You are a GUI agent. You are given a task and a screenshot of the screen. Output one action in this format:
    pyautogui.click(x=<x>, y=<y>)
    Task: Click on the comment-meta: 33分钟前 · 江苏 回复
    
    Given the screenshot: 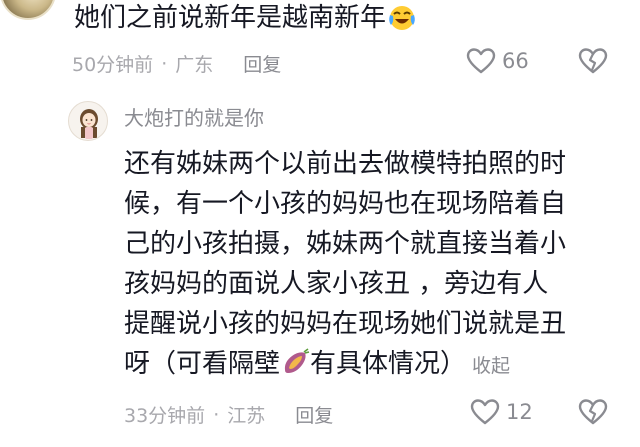 What is the action you would take?
    pyautogui.click(x=228, y=414)
    